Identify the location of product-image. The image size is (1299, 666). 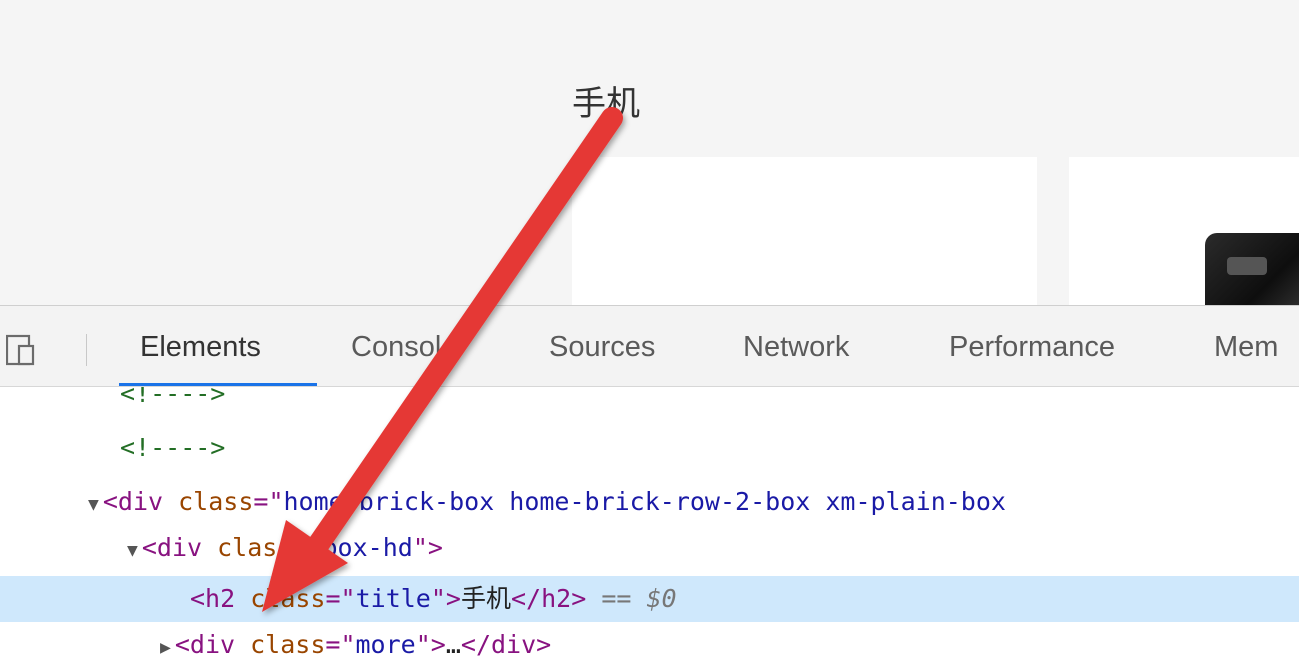
(1252, 269).